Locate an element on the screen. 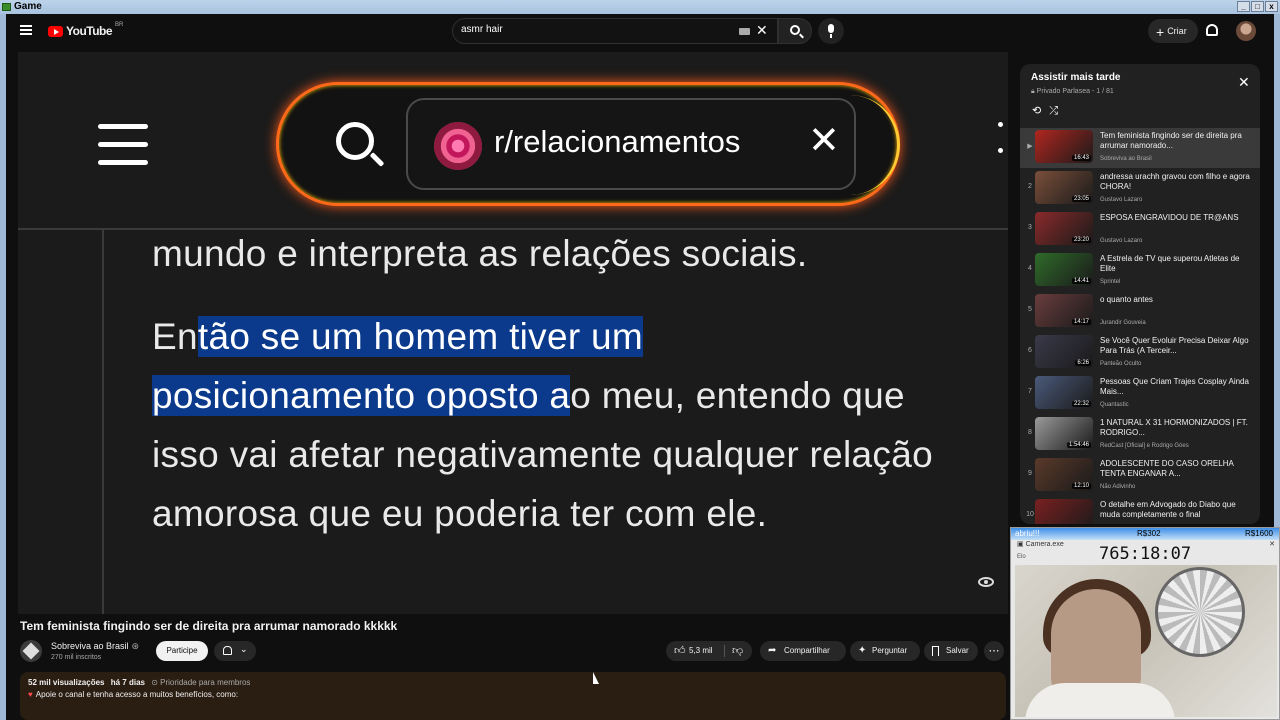 This screenshot has height=720, width=1280. create-button: + Criar is located at coordinates (1173, 31).